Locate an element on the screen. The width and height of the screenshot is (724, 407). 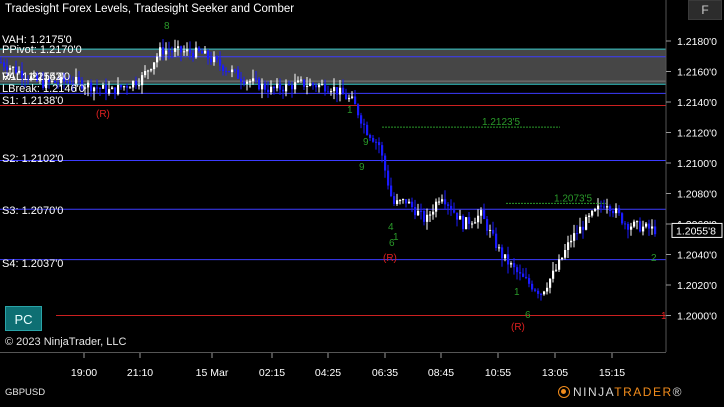
chart-properties-button: F is located at coordinates (705, 10).